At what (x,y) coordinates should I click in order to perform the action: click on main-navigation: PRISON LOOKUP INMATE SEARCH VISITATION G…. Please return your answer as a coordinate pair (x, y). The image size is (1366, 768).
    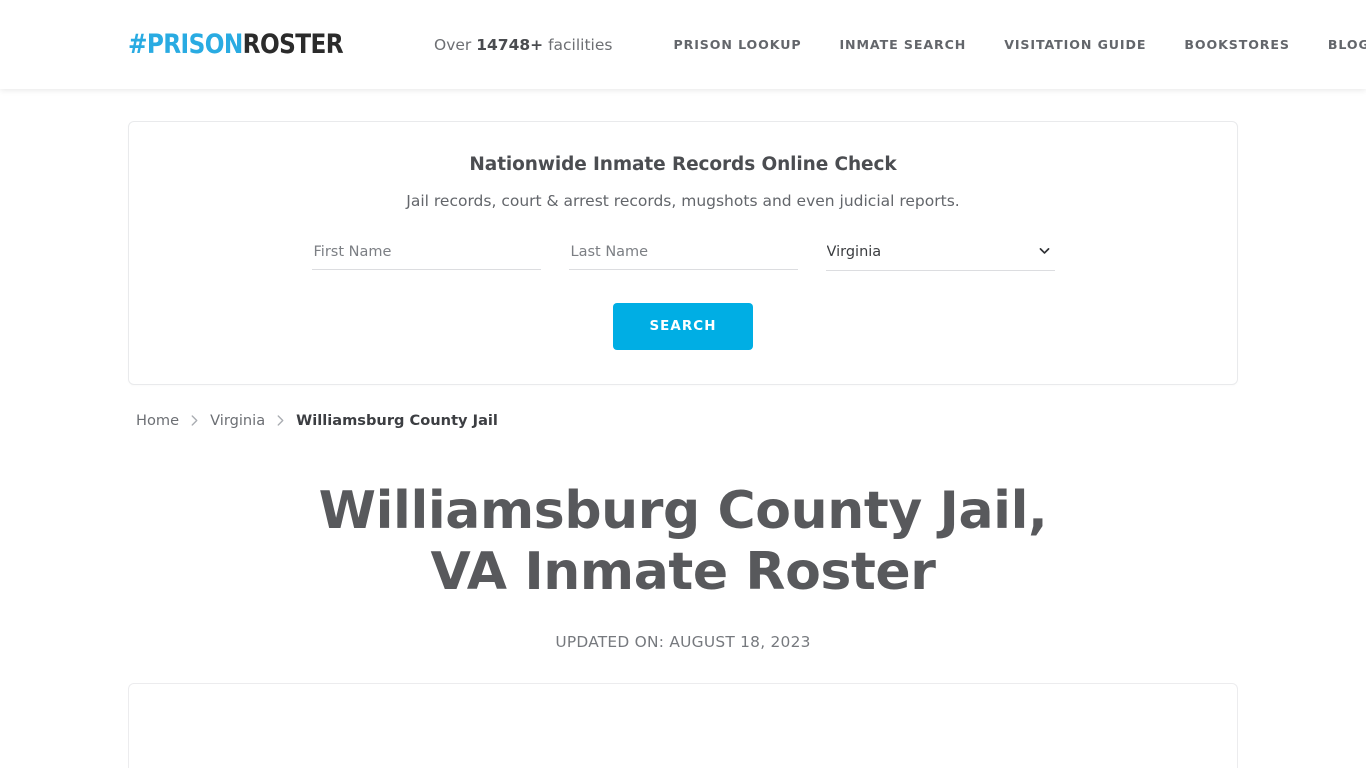
    Looking at the image, I should click on (1010, 44).